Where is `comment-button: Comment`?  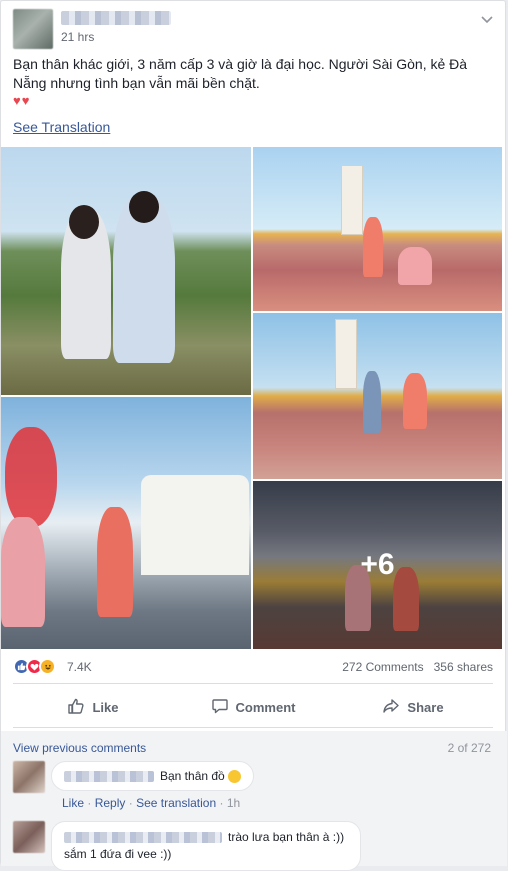
comment-button: Comment is located at coordinates (253, 707).